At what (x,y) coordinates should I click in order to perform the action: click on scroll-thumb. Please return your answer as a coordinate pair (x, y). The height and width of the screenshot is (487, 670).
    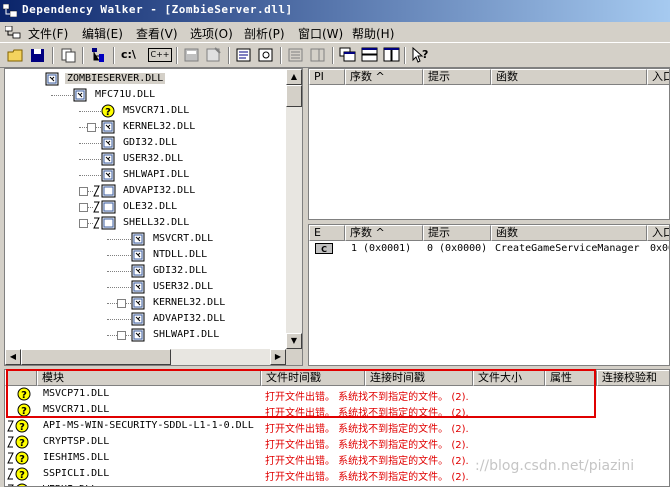
    Looking at the image, I should click on (294, 96).